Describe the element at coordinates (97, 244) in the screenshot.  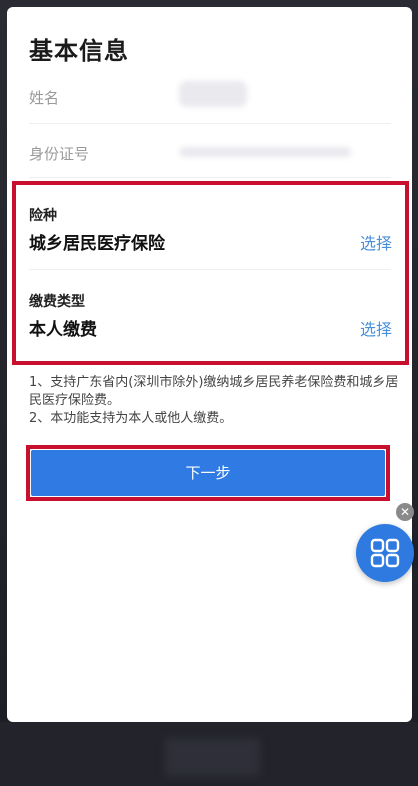
I see `insurance-type-value: 城乡居民医疗保险` at that location.